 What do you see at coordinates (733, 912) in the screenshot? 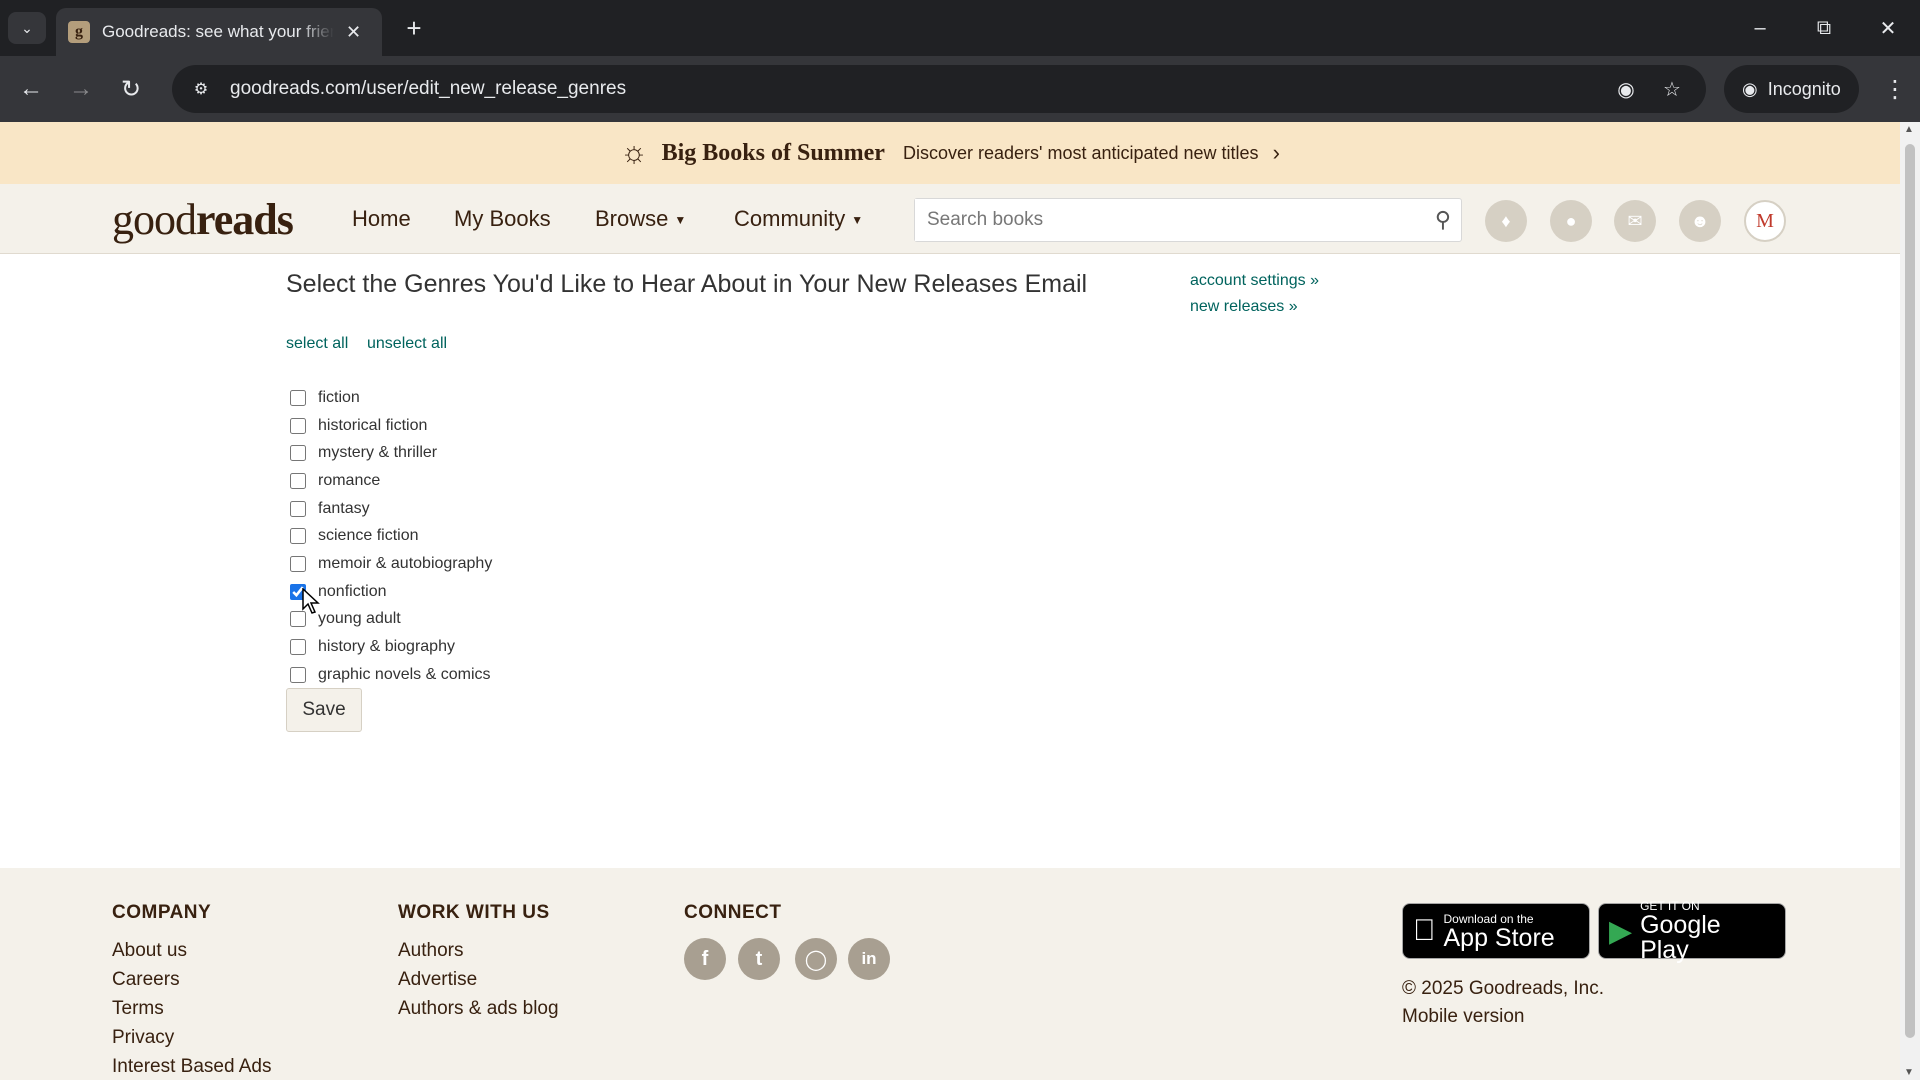
I see `footer-connect-heading: CONNECT` at bounding box center [733, 912].